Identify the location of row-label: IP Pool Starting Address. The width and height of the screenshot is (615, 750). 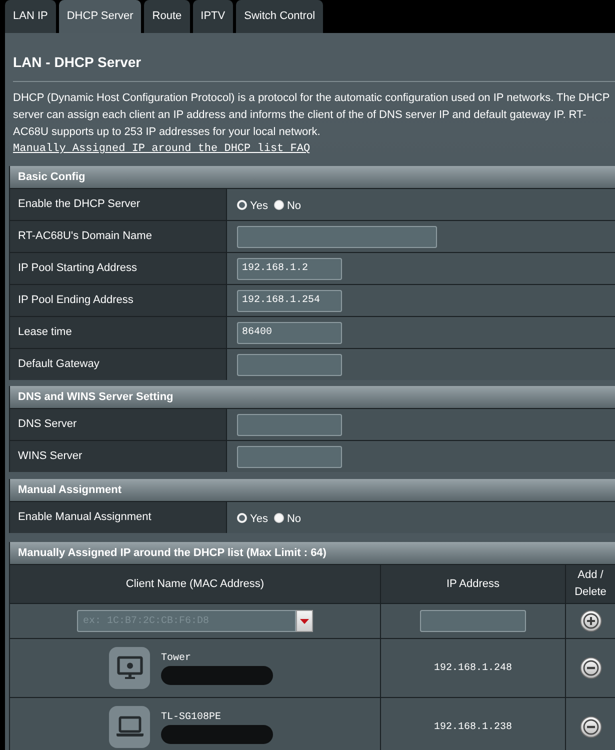
(118, 268).